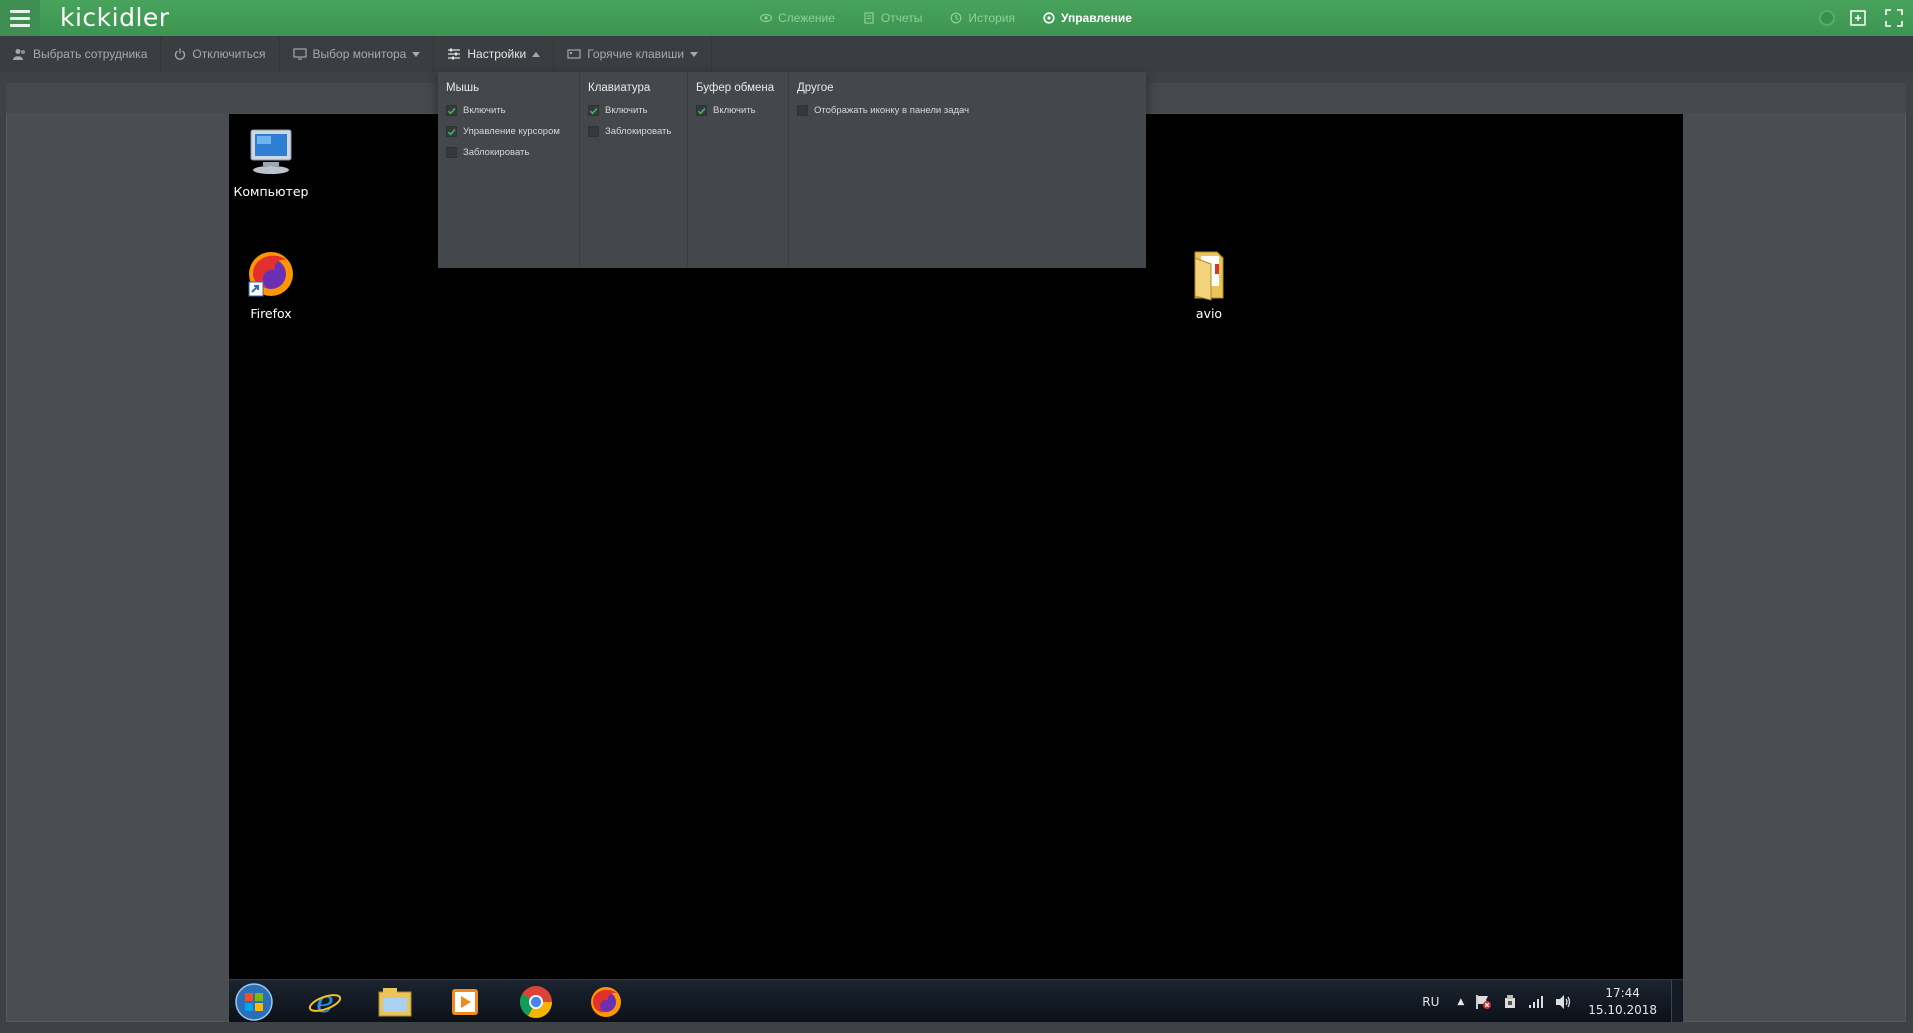 The image size is (1913, 1033). I want to click on settings-dropdown: Настройки, so click(494, 54).